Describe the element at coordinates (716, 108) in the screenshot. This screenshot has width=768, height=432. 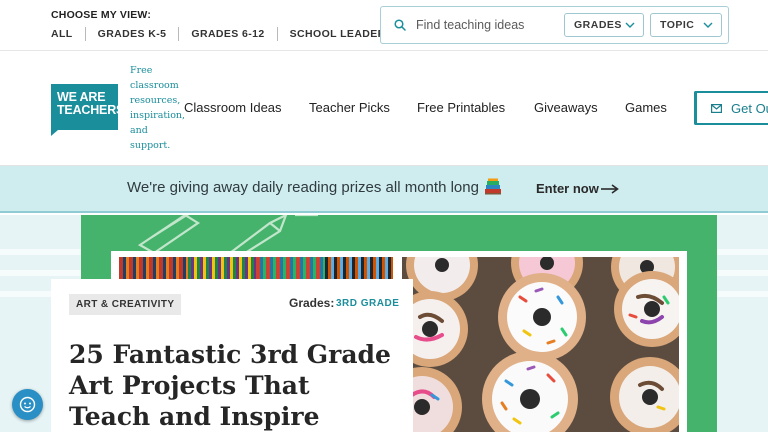
I see `envelope-icon` at that location.